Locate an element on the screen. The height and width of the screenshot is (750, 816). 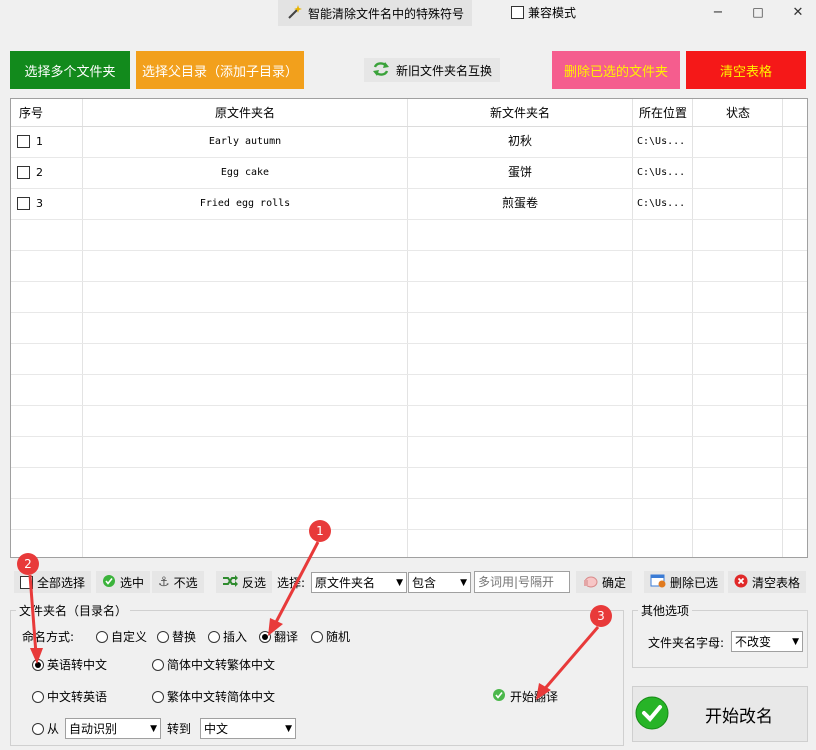
method-replace-radio: 替换 is located at coordinates (176, 636).